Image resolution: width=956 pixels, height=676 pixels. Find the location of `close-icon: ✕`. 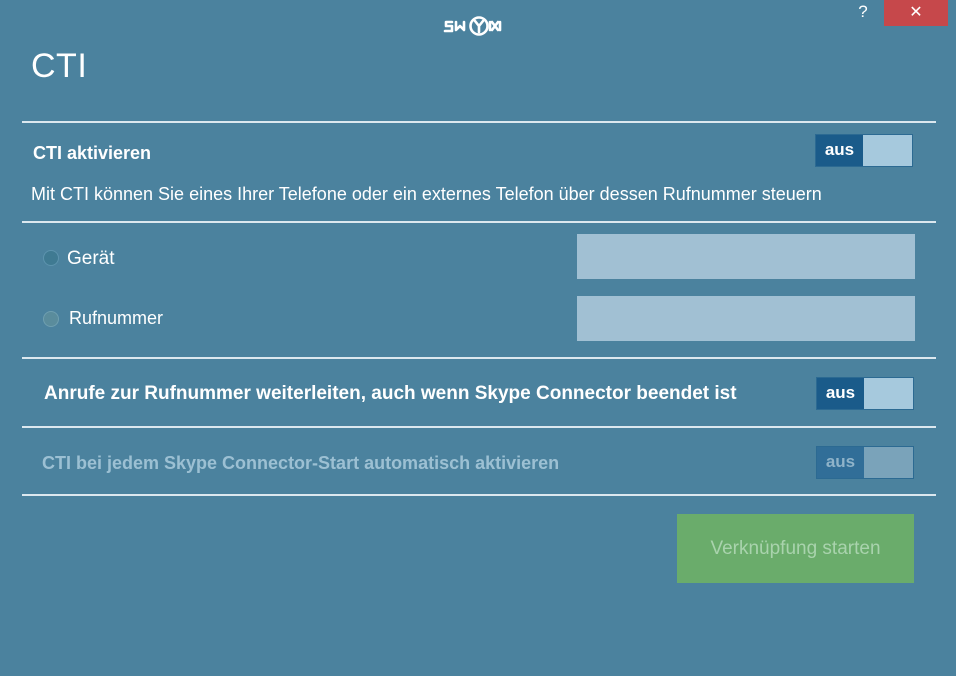

close-icon: ✕ is located at coordinates (916, 12).